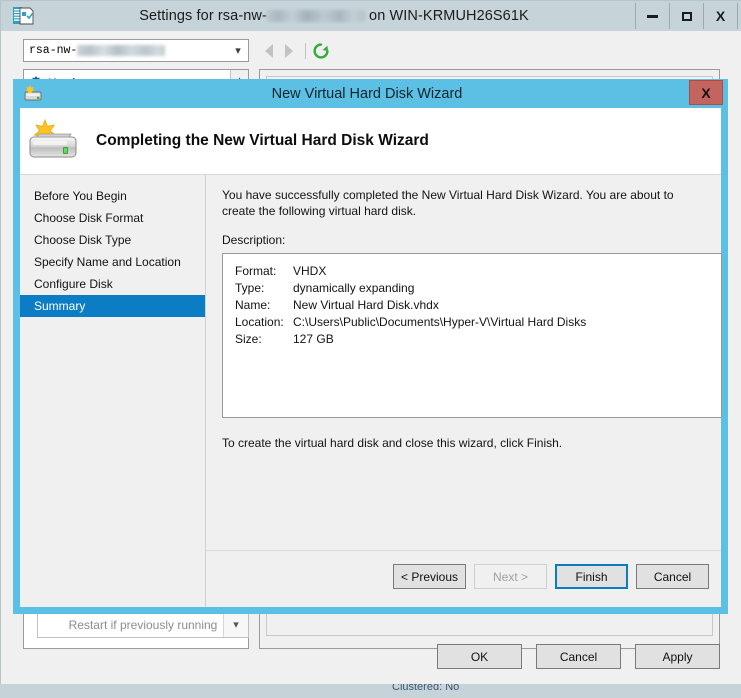 The width and height of the screenshot is (741, 698). I want to click on chevron-down-icon: ▾, so click(238, 51).